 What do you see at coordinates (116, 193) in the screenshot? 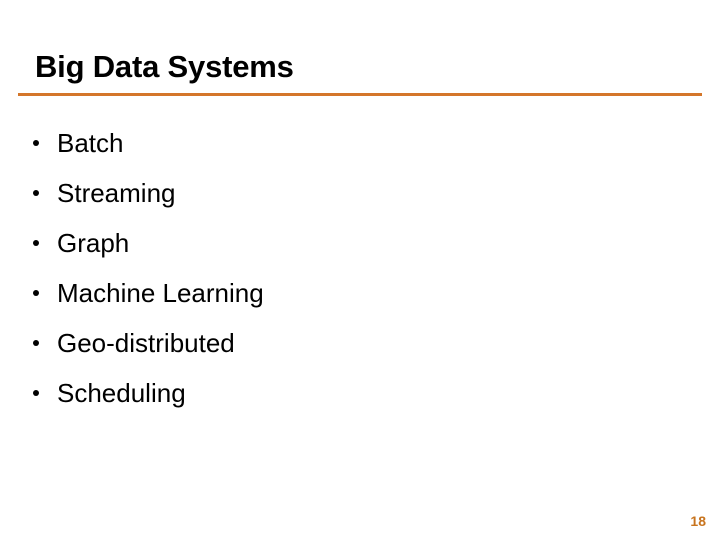
I see `list-item-label: Streaming` at bounding box center [116, 193].